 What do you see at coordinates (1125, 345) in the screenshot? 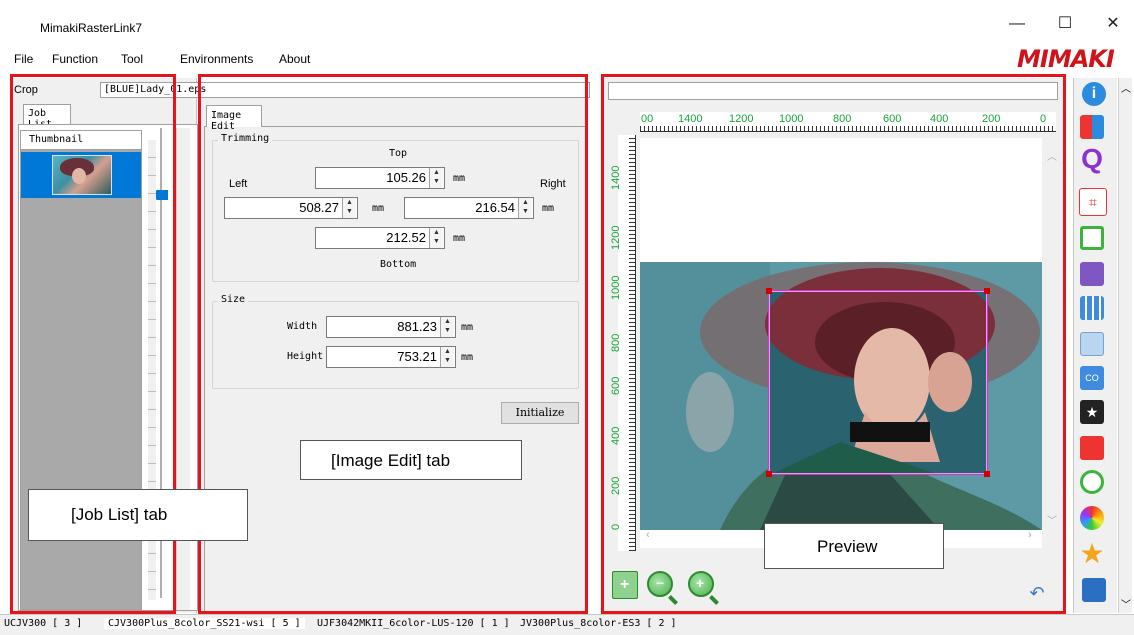
I see `toolbar-scrollbar: ︿ ﹀` at bounding box center [1125, 345].